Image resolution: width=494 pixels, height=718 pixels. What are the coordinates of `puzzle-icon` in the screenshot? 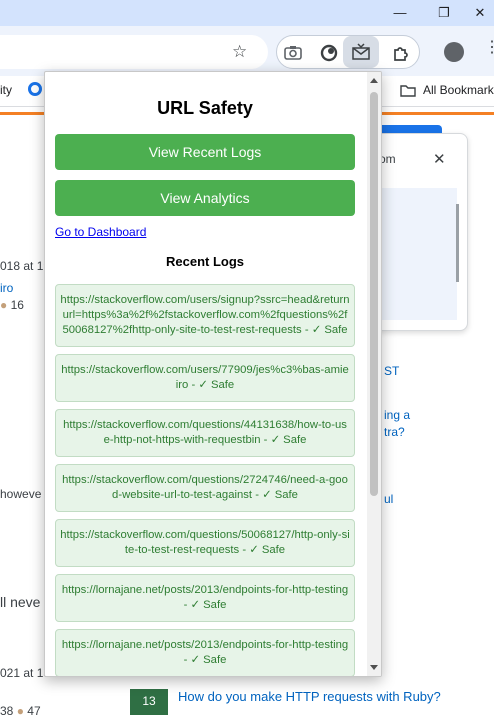 It's located at (401, 53).